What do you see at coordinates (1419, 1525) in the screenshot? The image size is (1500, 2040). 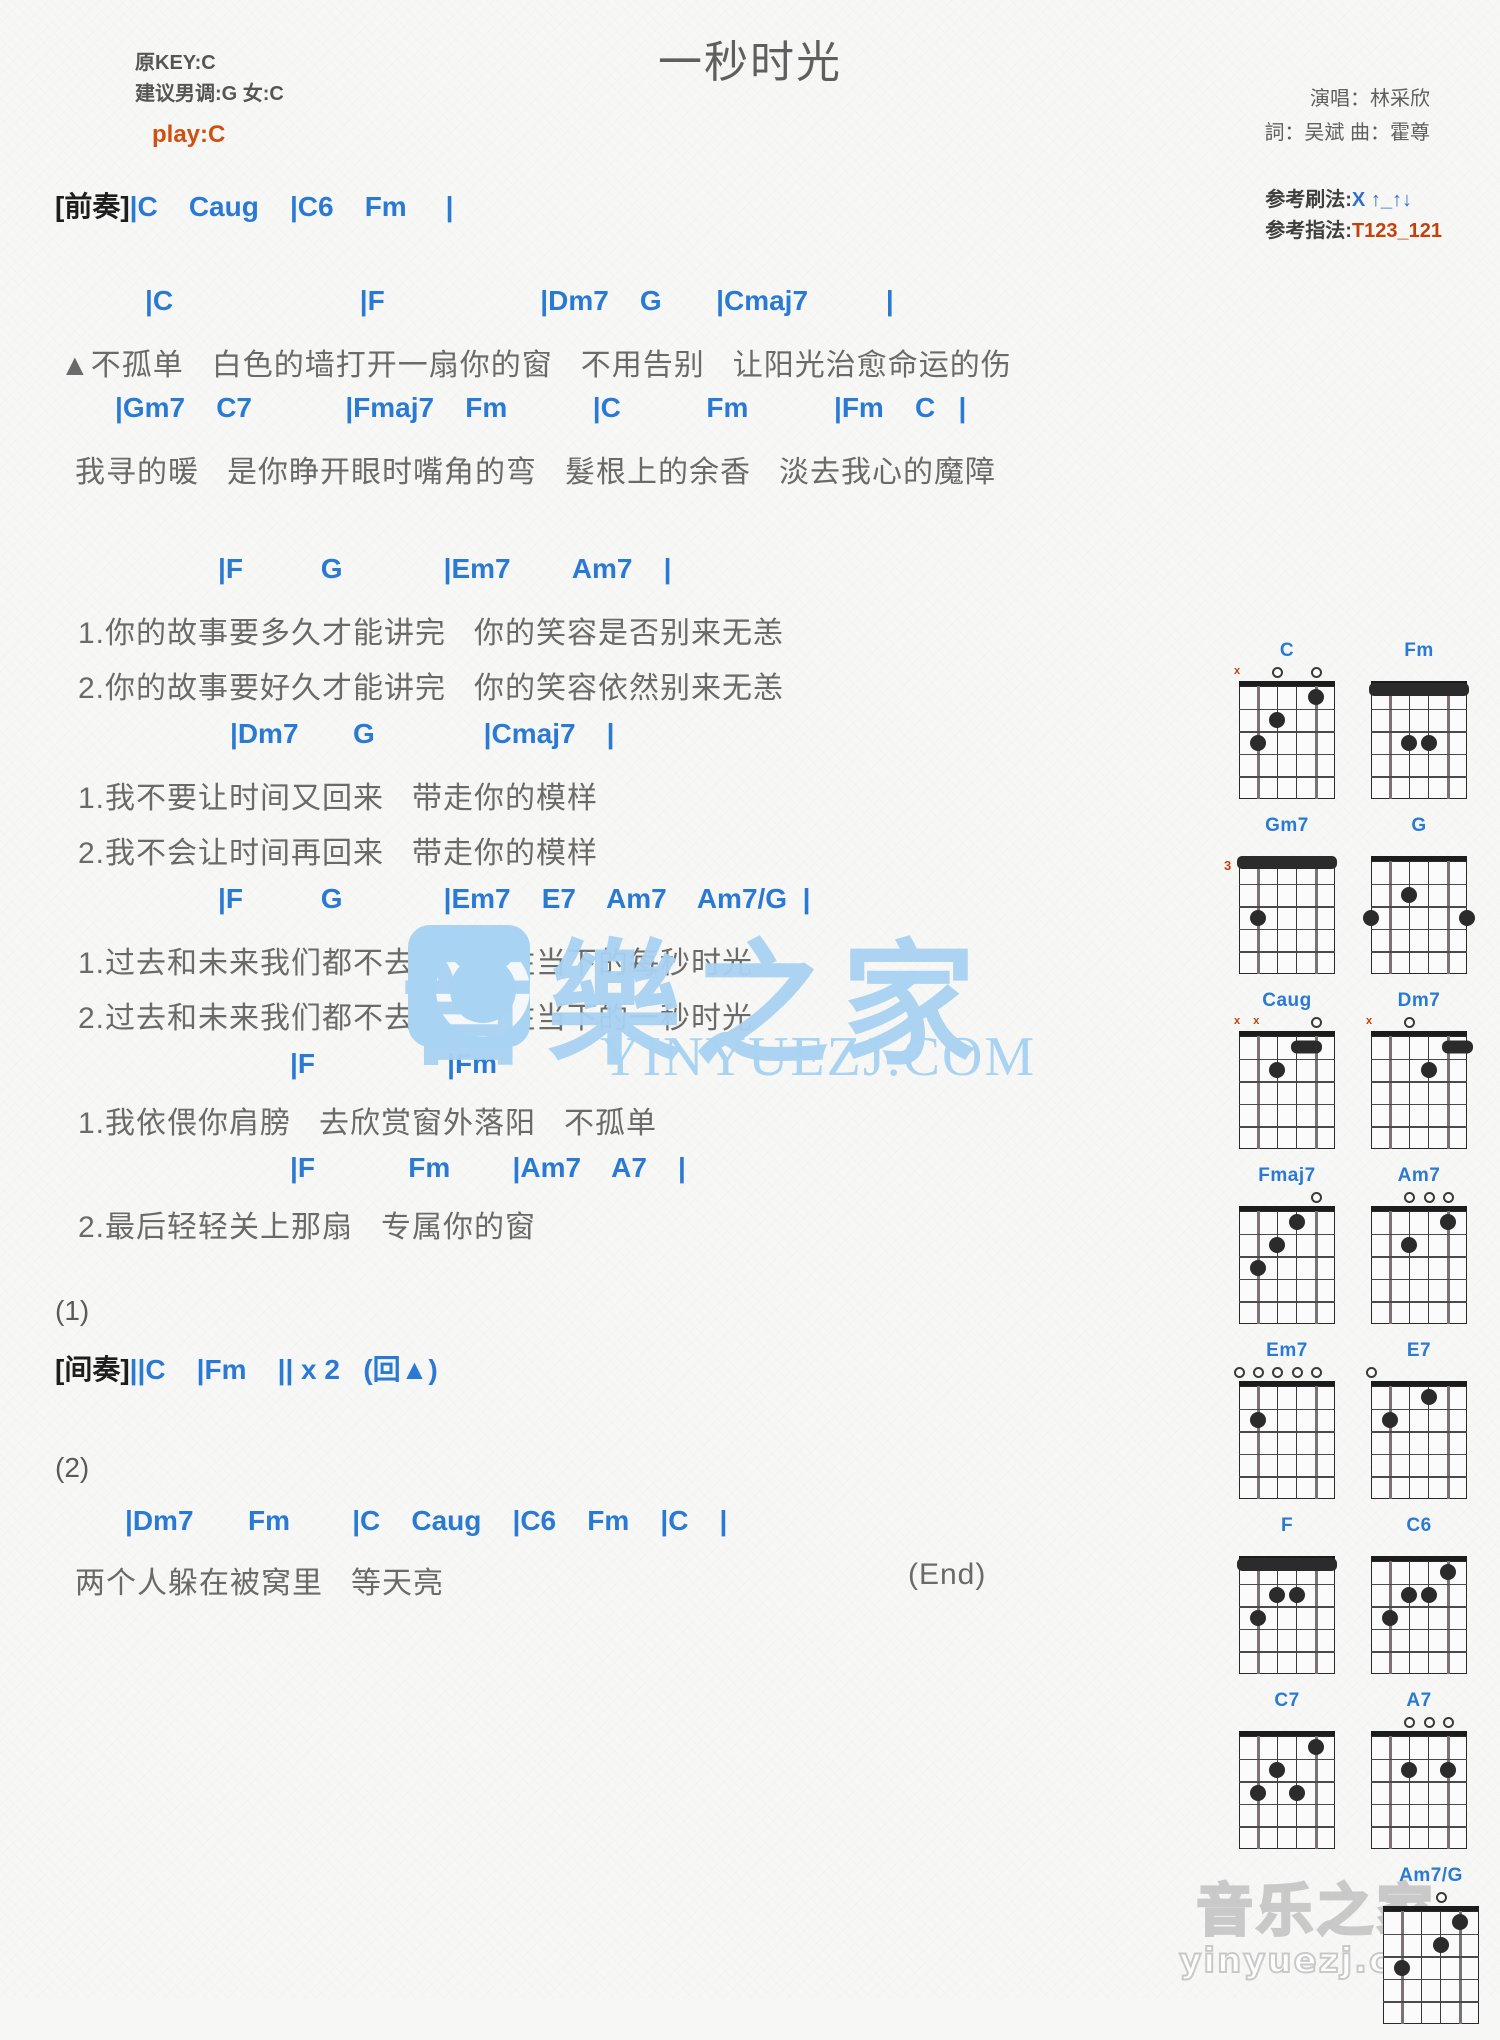 I see `chord-diagram-label: C6` at bounding box center [1419, 1525].